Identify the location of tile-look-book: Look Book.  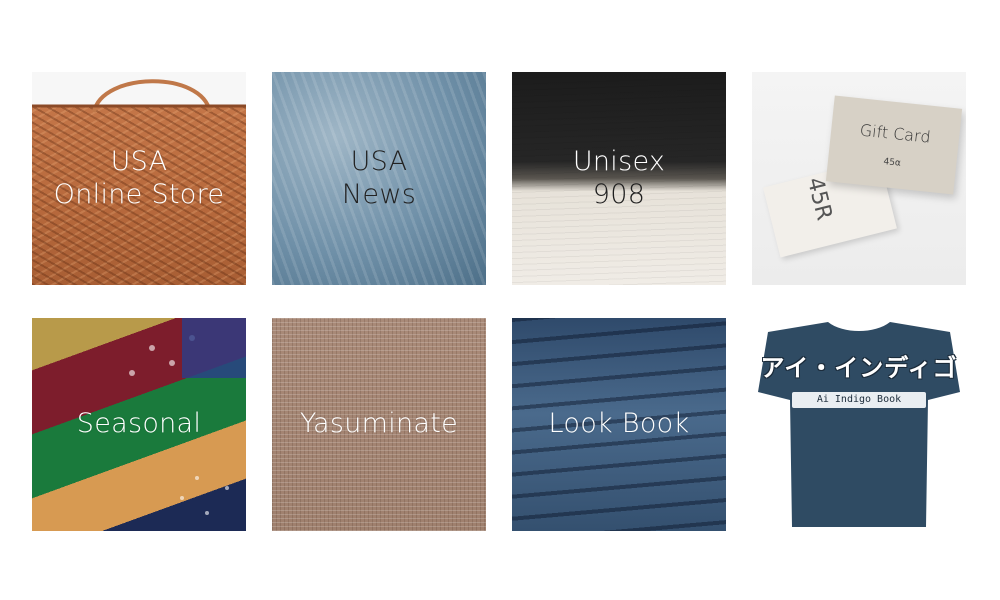
(619, 424).